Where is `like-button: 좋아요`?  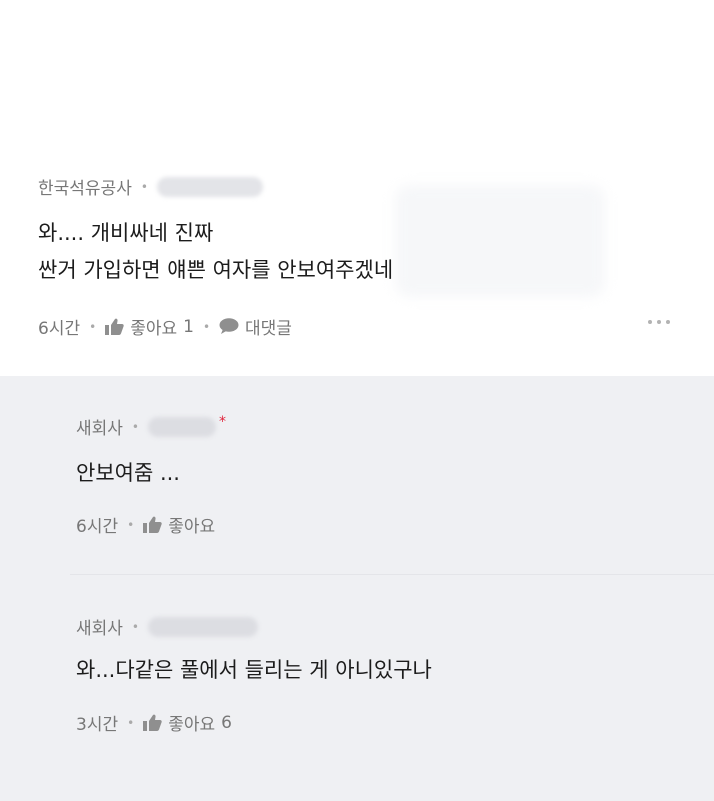
like-button: 좋아요 is located at coordinates (179, 524).